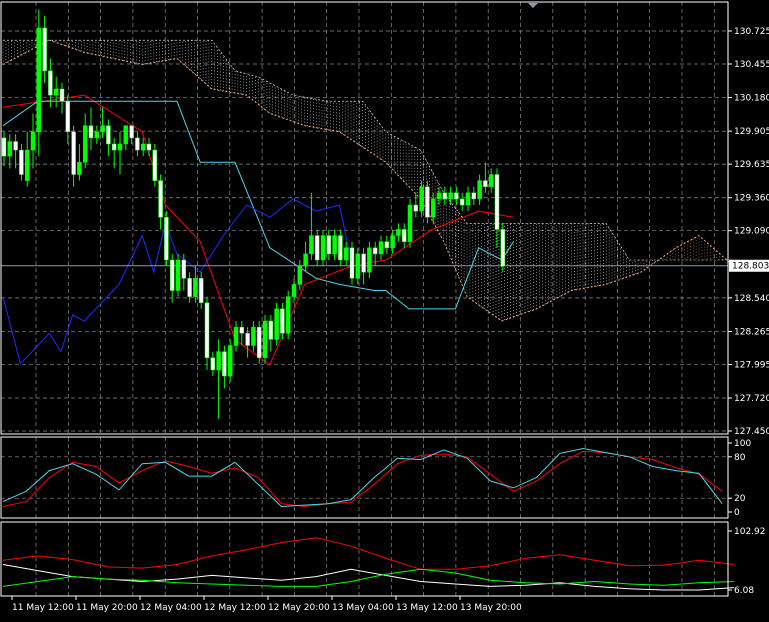 The height and width of the screenshot is (622, 769). What do you see at coordinates (740, 499) in the screenshot?
I see `stochastic-axis-label: 20` at bounding box center [740, 499].